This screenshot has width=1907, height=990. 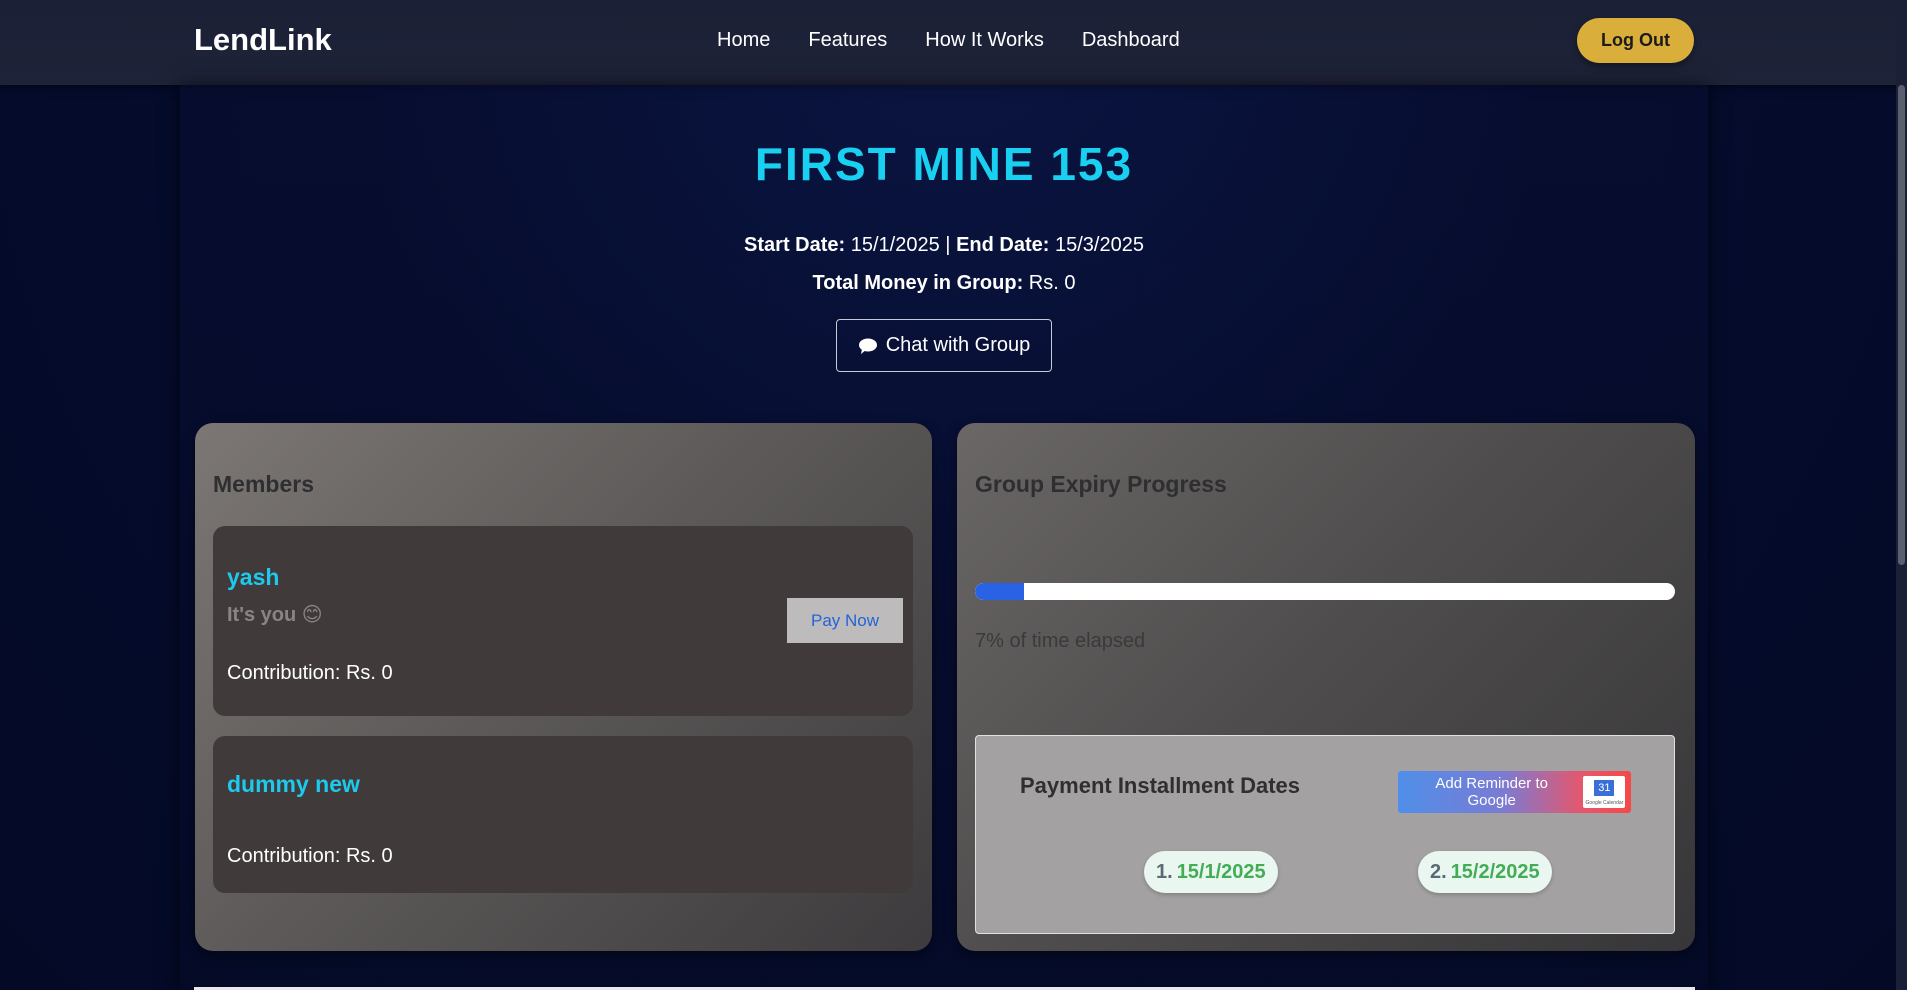 What do you see at coordinates (263, 40) in the screenshot?
I see `brand-logo: LendLink` at bounding box center [263, 40].